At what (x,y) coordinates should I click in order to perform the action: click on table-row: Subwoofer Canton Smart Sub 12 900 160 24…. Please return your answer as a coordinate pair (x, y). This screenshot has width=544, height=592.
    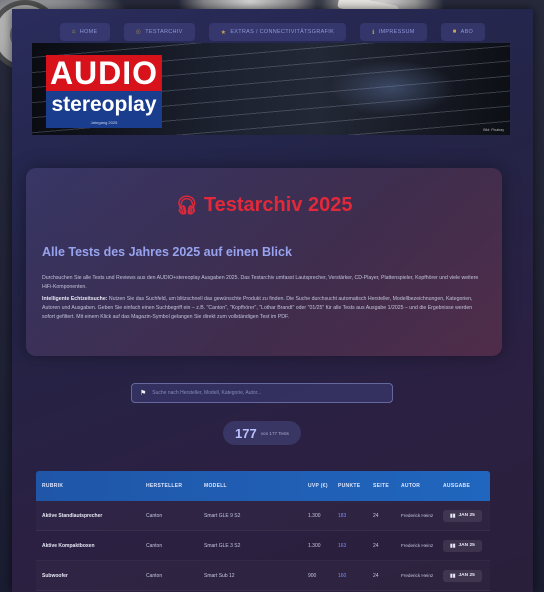
    Looking at the image, I should click on (263, 576).